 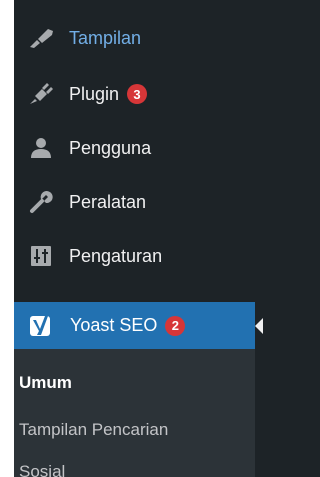 I want to click on menu-item-peralatan: Peralatan, so click(x=134, y=202).